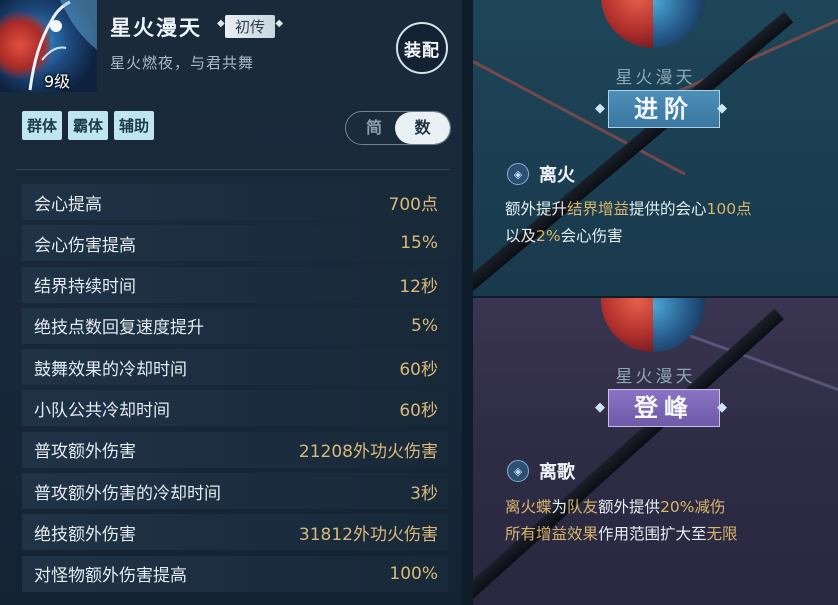 The image size is (838, 605). What do you see at coordinates (557, 175) in the screenshot?
I see `skill-name: 离火` at bounding box center [557, 175].